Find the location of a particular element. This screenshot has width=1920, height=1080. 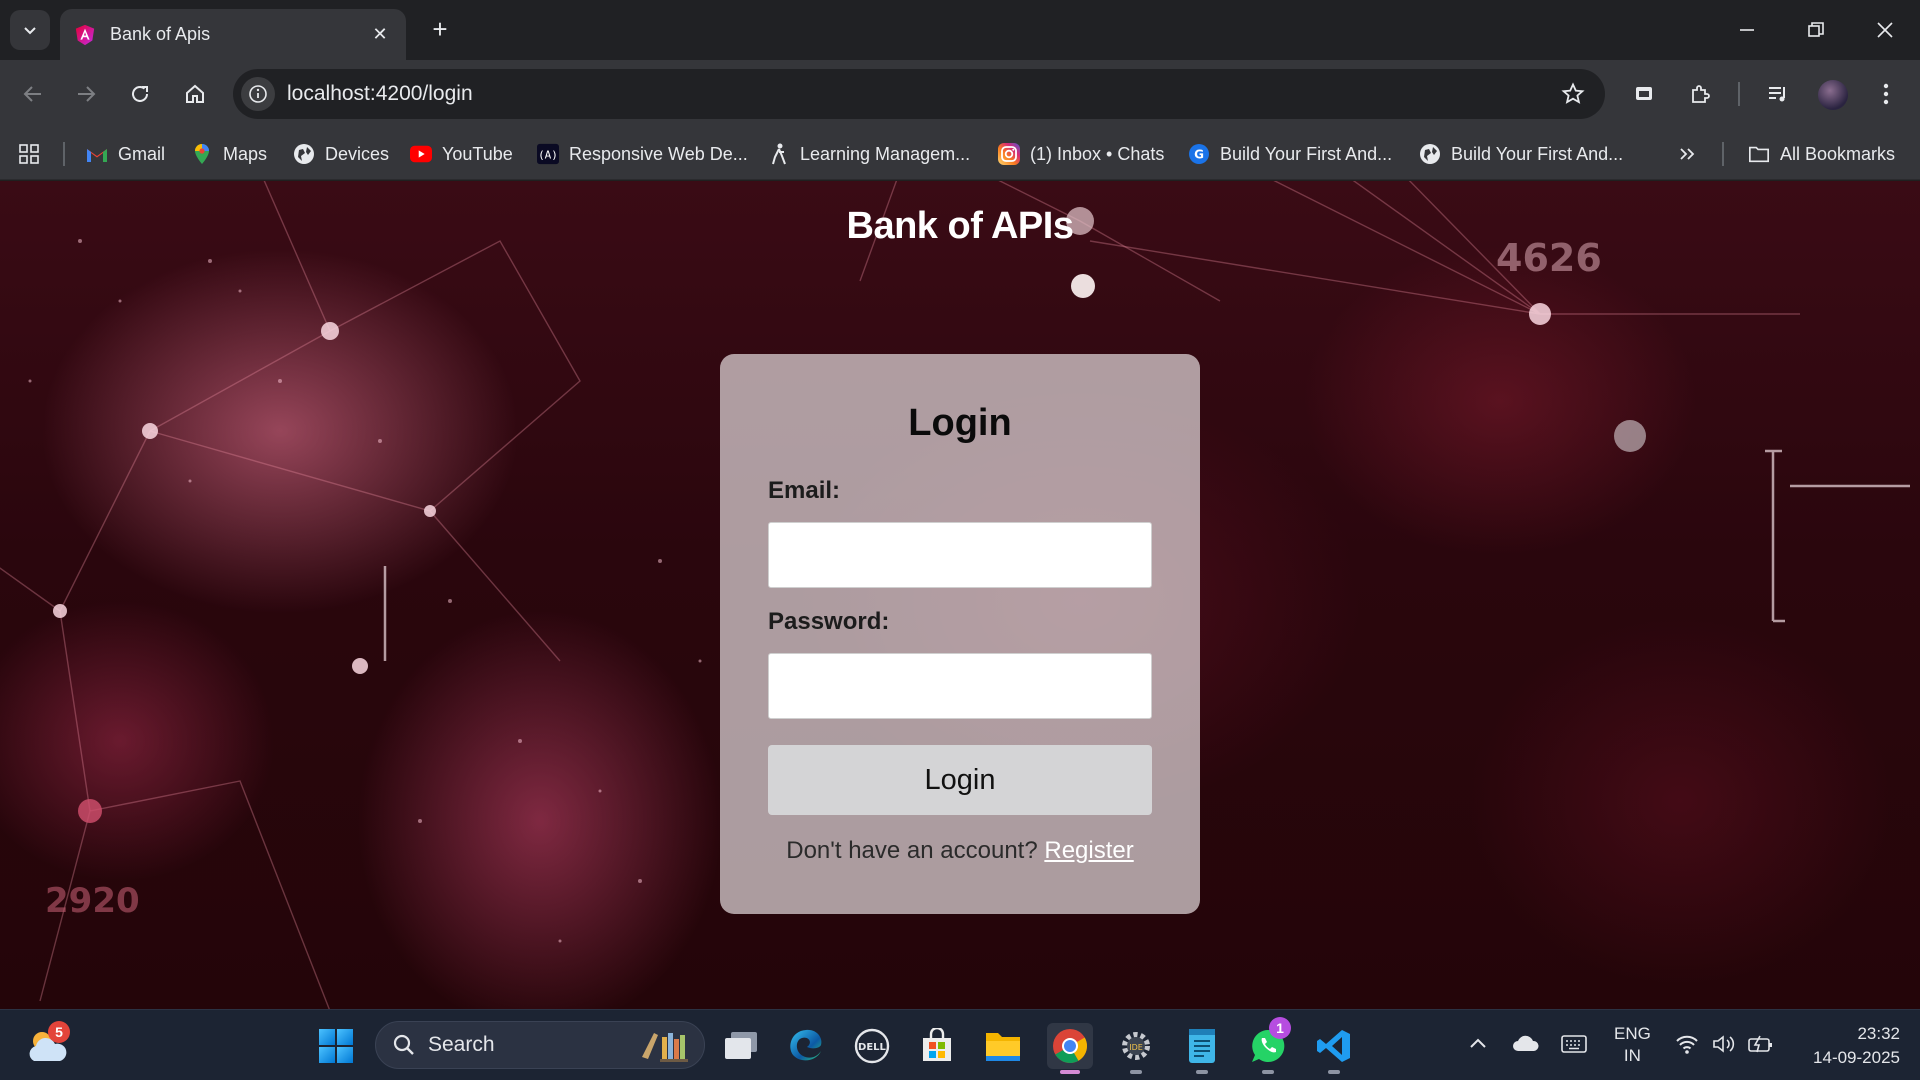

volume-icon is located at coordinates (1725, 1046).